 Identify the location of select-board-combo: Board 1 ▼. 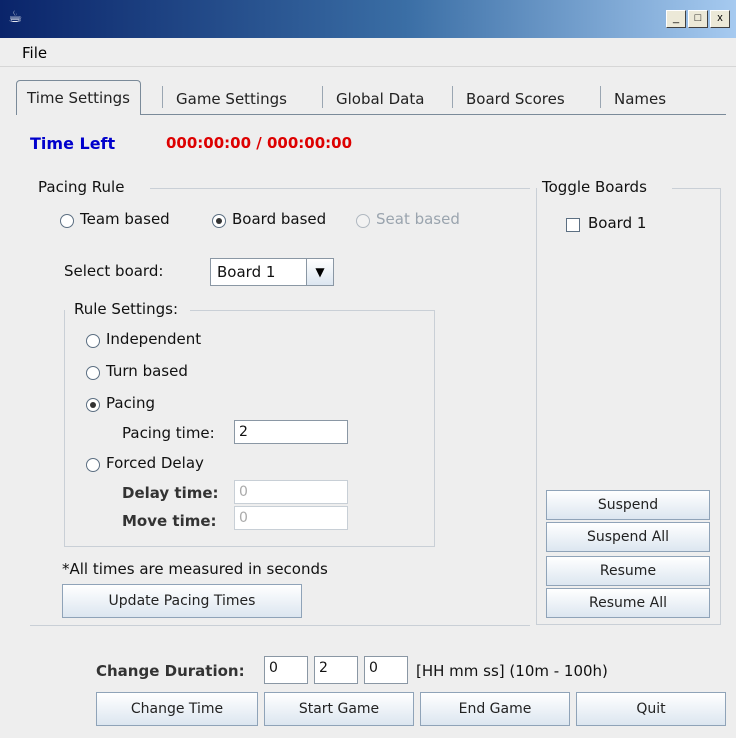
(272, 272).